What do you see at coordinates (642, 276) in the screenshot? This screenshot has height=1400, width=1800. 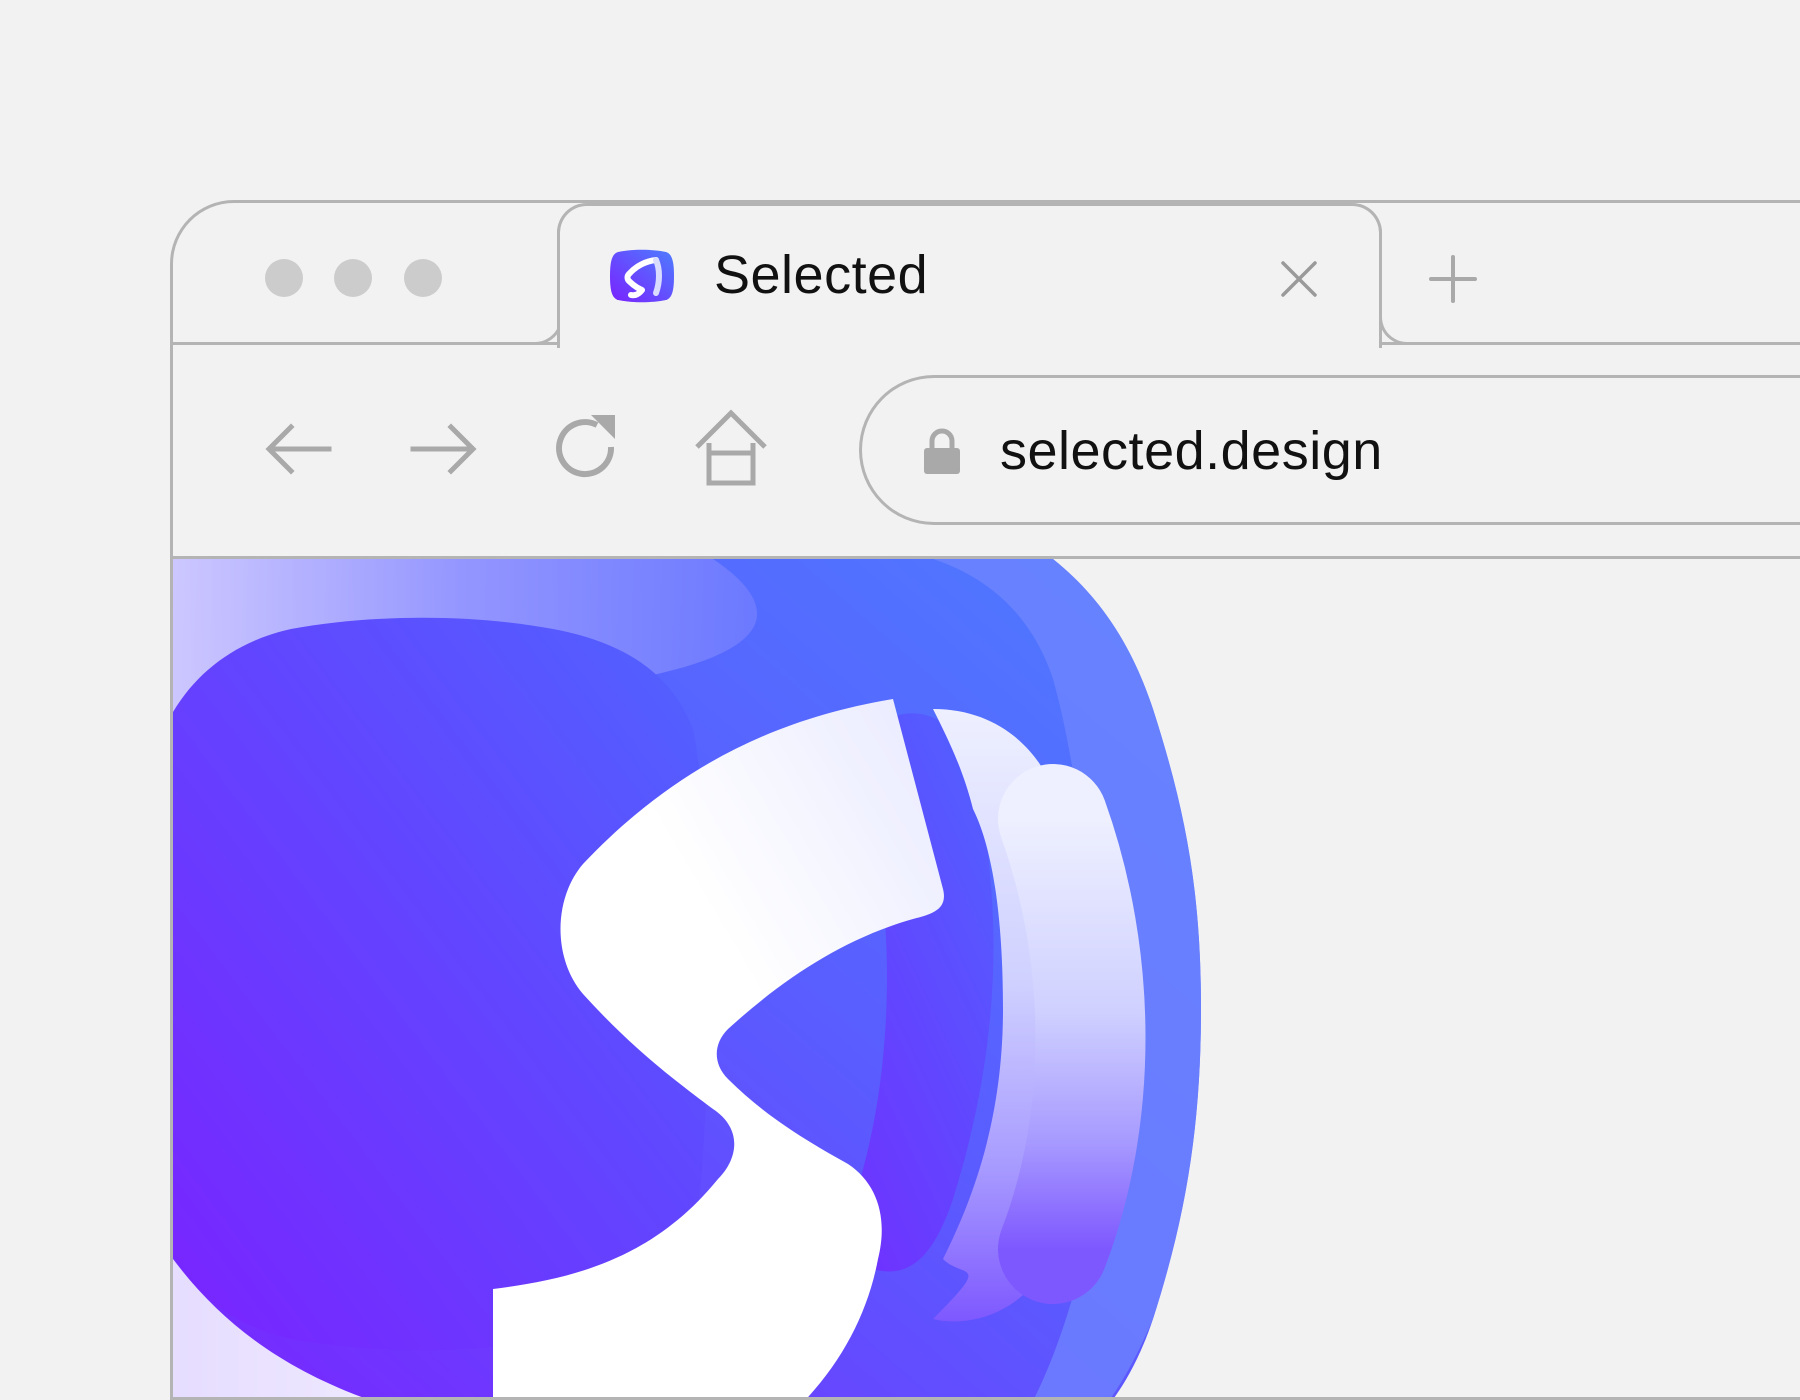 I see `selected-logo-icon` at bounding box center [642, 276].